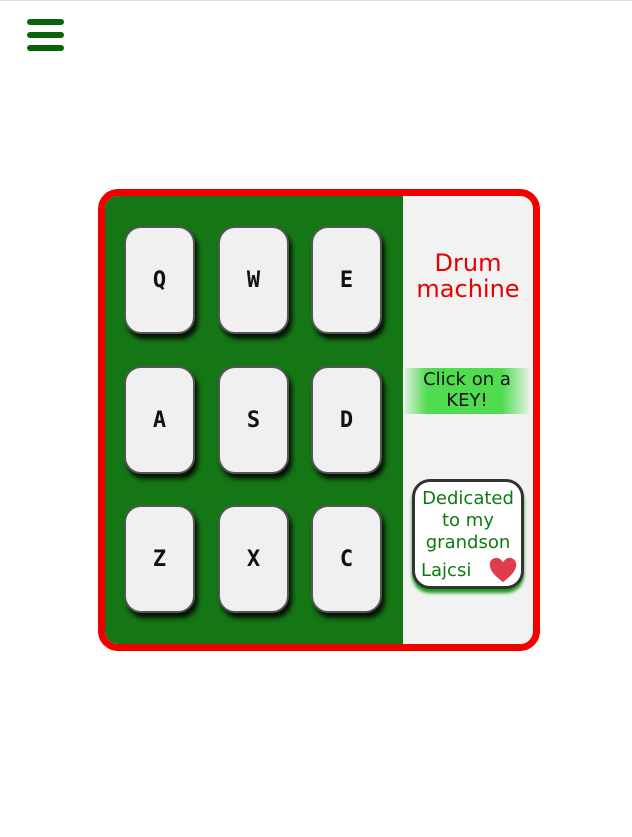 This screenshot has height=837, width=632. I want to click on app-title-line-2: machine, so click(468, 289).